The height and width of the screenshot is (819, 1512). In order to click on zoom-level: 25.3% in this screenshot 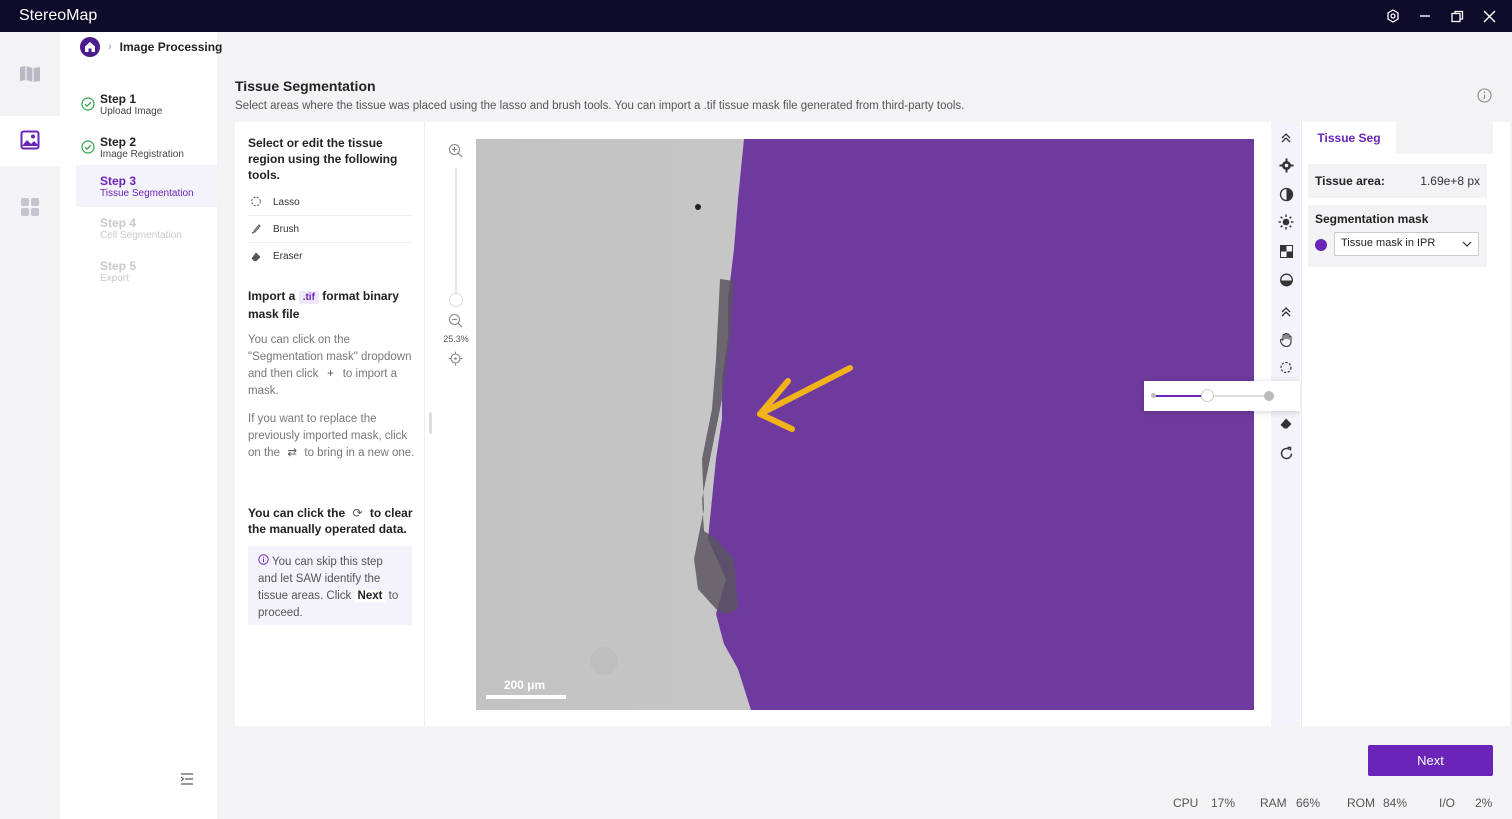, I will do `click(456, 339)`.